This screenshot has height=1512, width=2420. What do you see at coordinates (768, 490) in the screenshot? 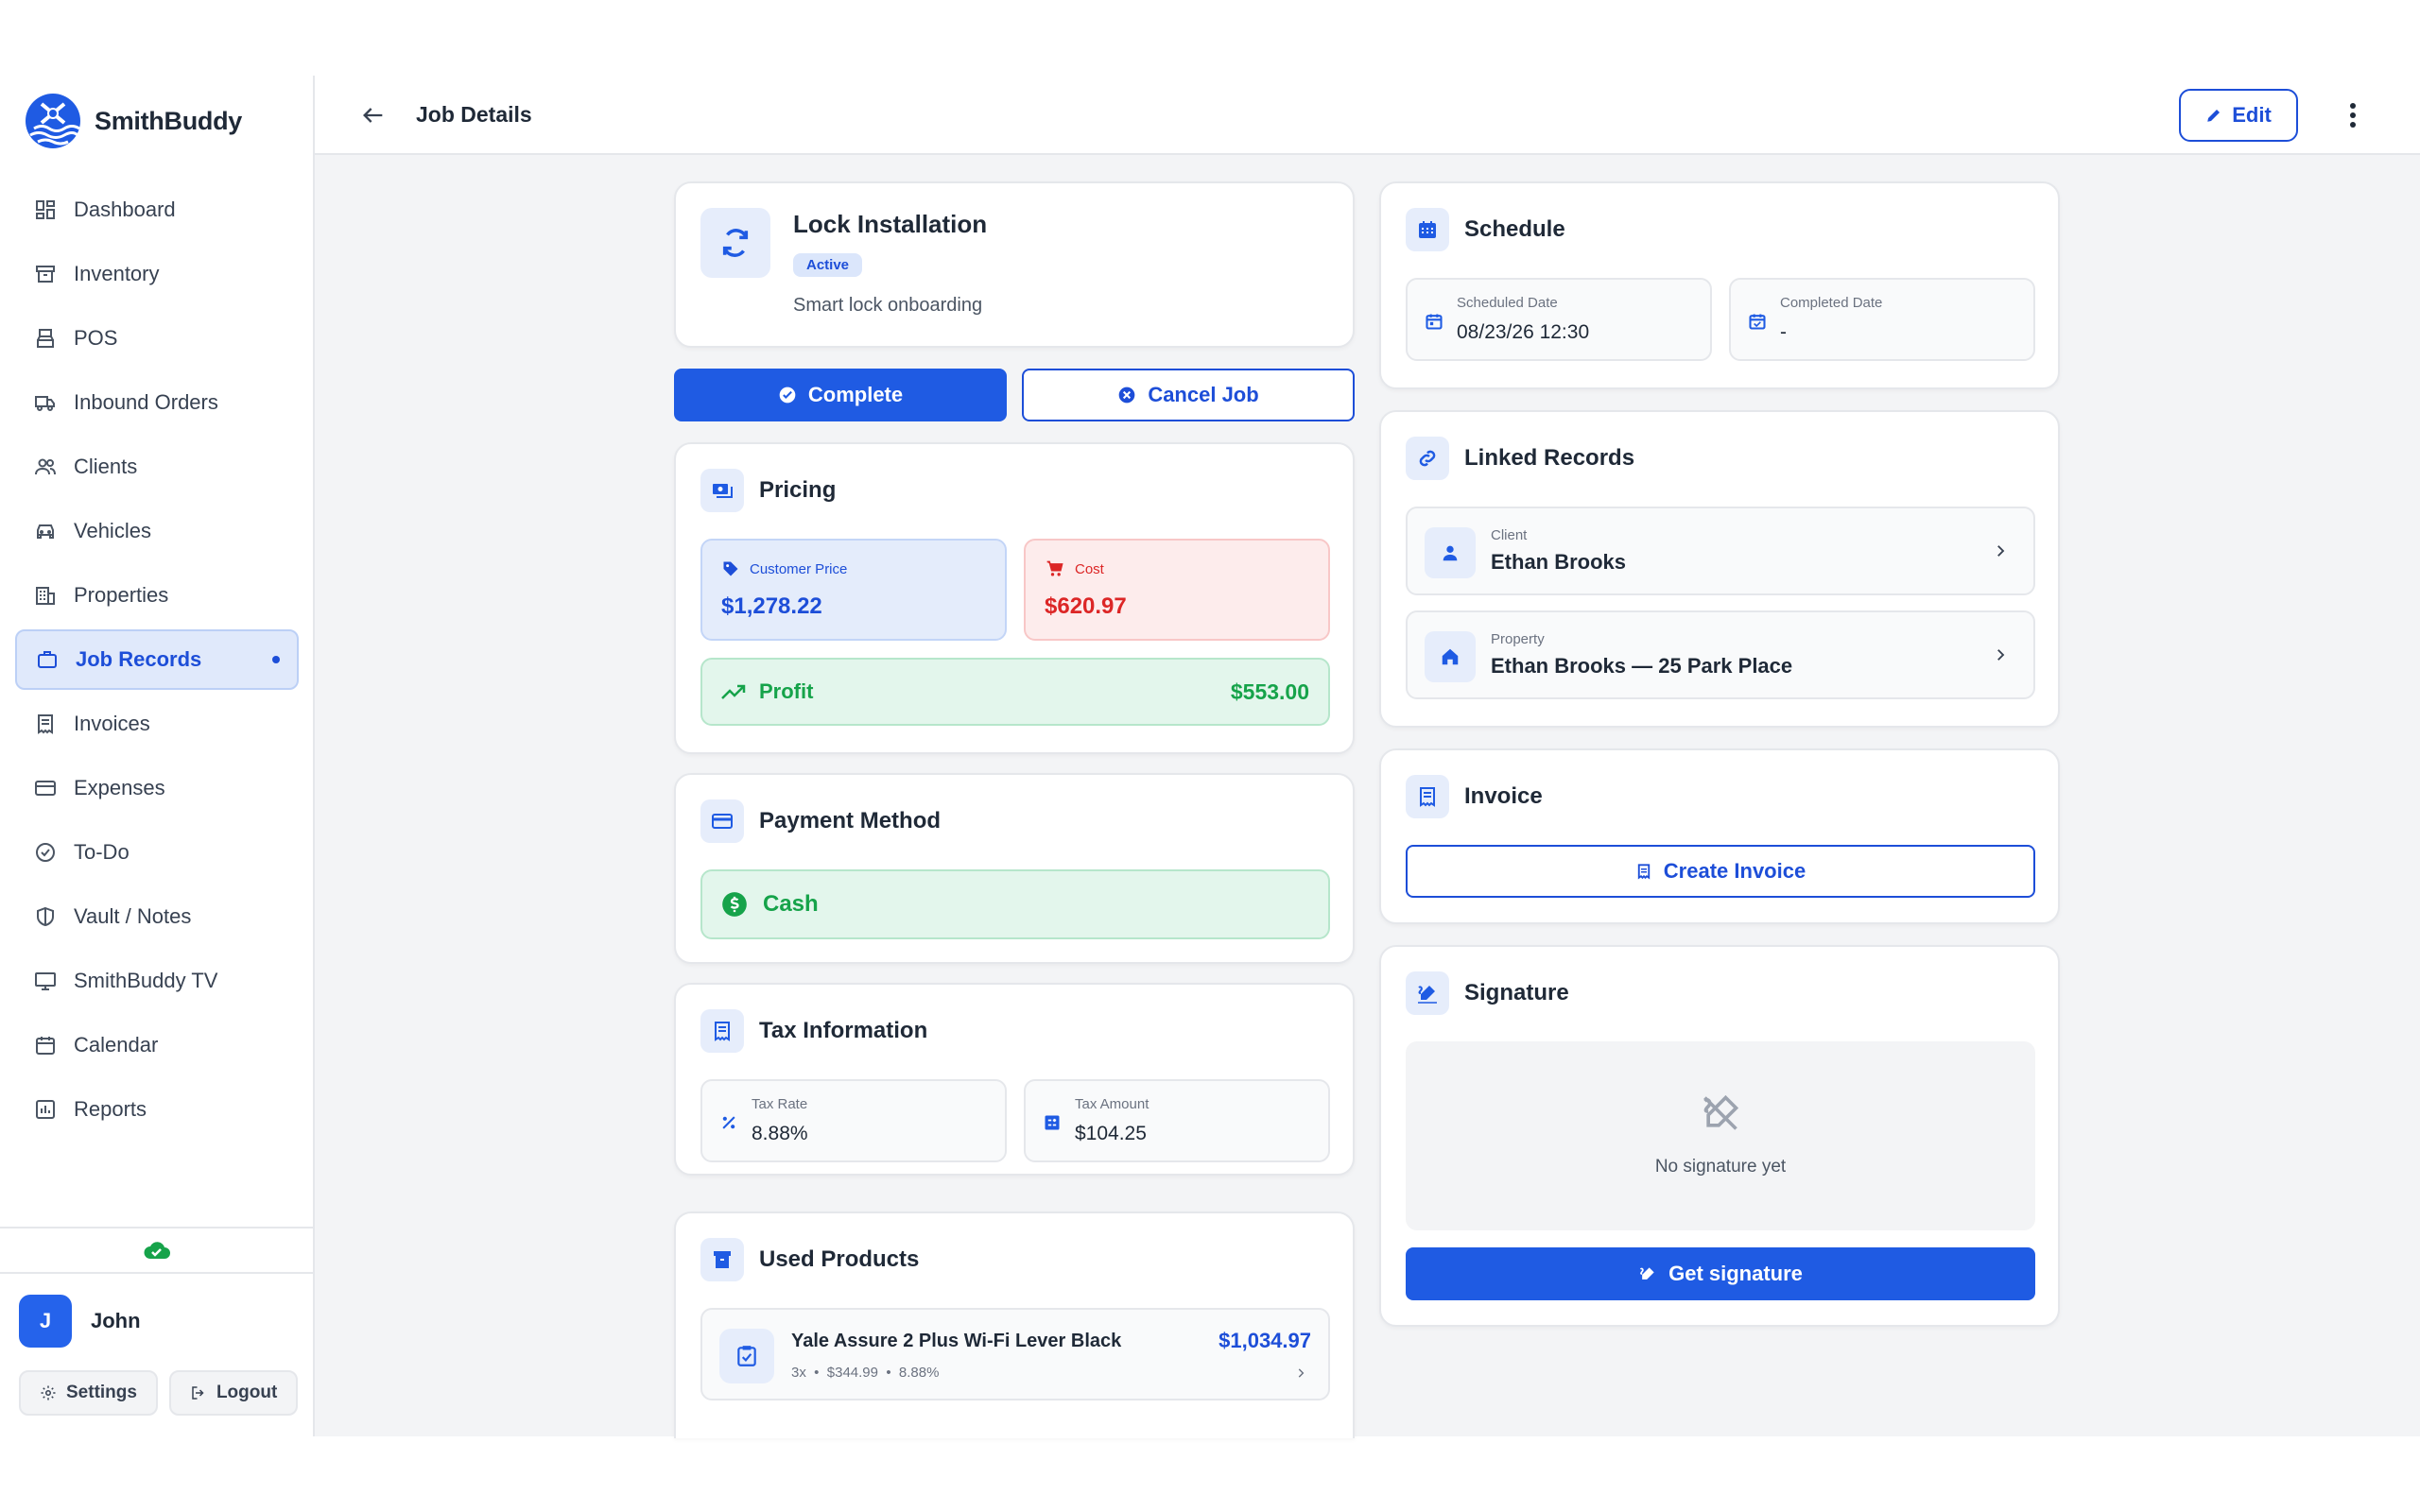
I see `pricing-header: Pricing` at bounding box center [768, 490].